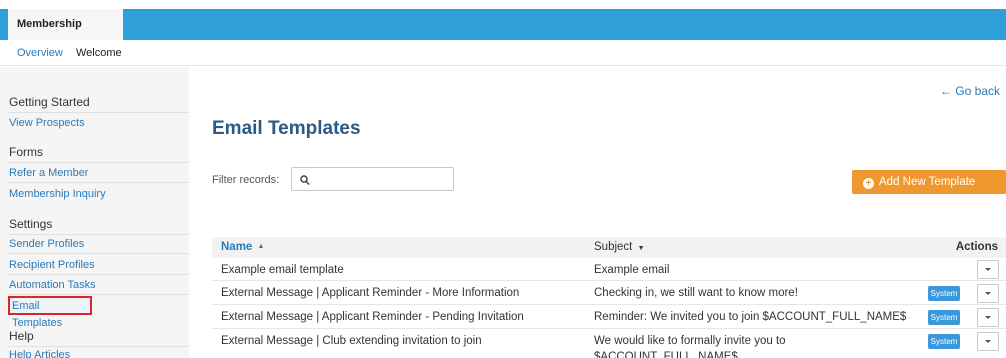 The width and height of the screenshot is (1006, 358). I want to click on filter-label: Filter records:, so click(246, 180).